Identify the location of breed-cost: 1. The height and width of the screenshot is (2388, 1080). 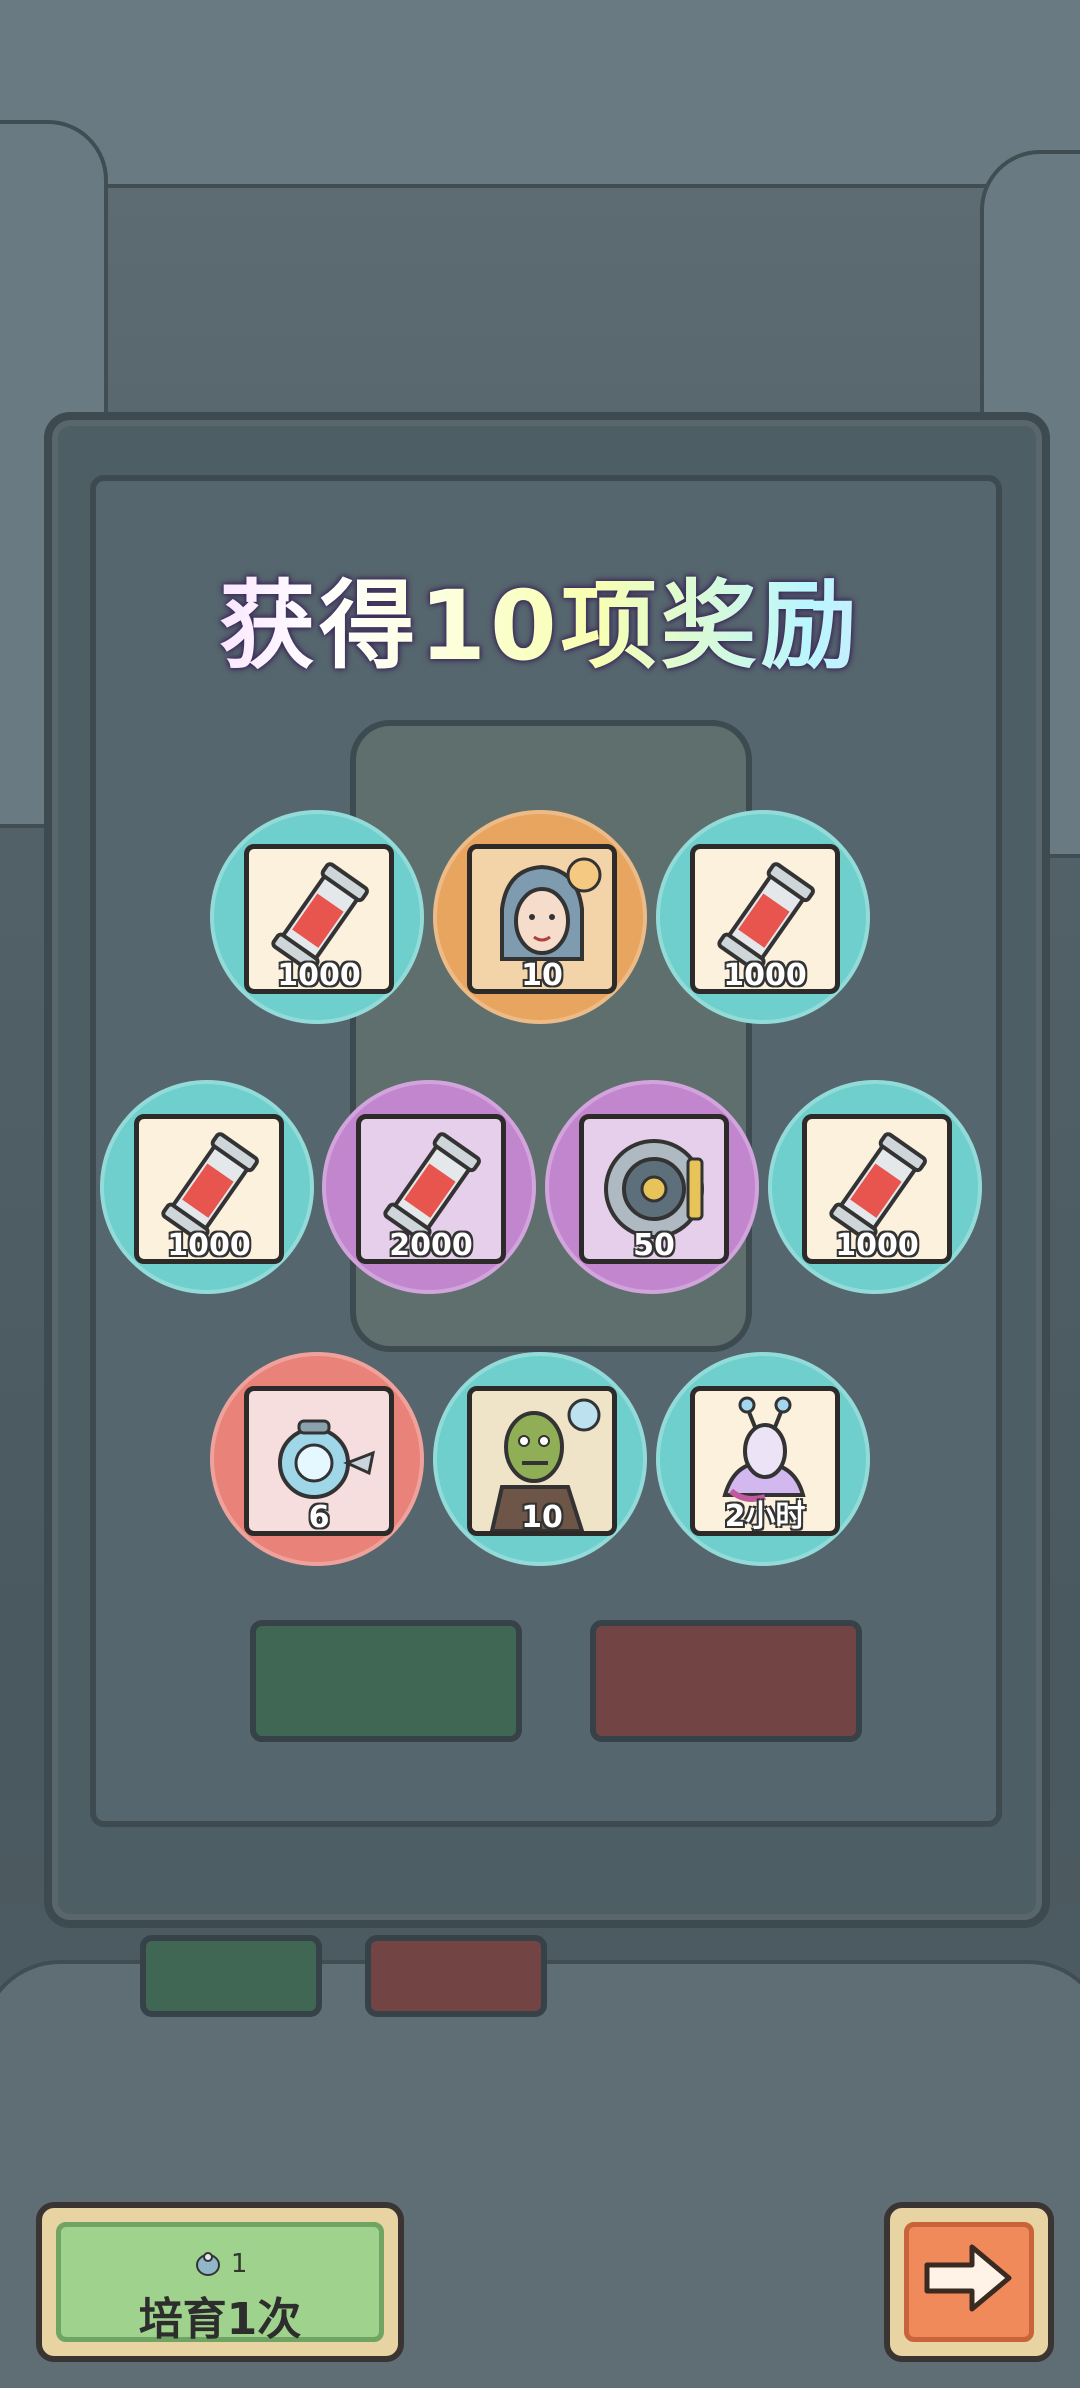
(220, 2264).